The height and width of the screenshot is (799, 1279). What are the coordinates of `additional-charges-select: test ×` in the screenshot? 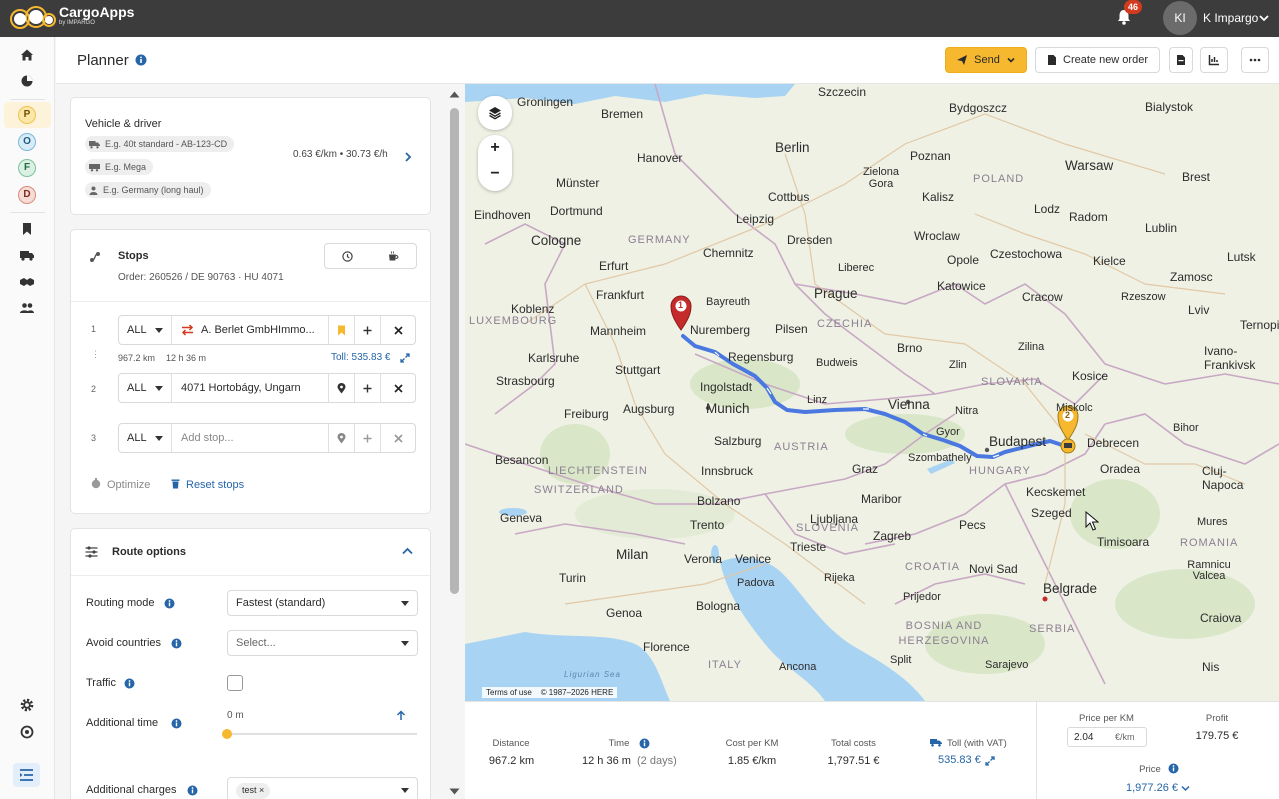 It's located at (322, 788).